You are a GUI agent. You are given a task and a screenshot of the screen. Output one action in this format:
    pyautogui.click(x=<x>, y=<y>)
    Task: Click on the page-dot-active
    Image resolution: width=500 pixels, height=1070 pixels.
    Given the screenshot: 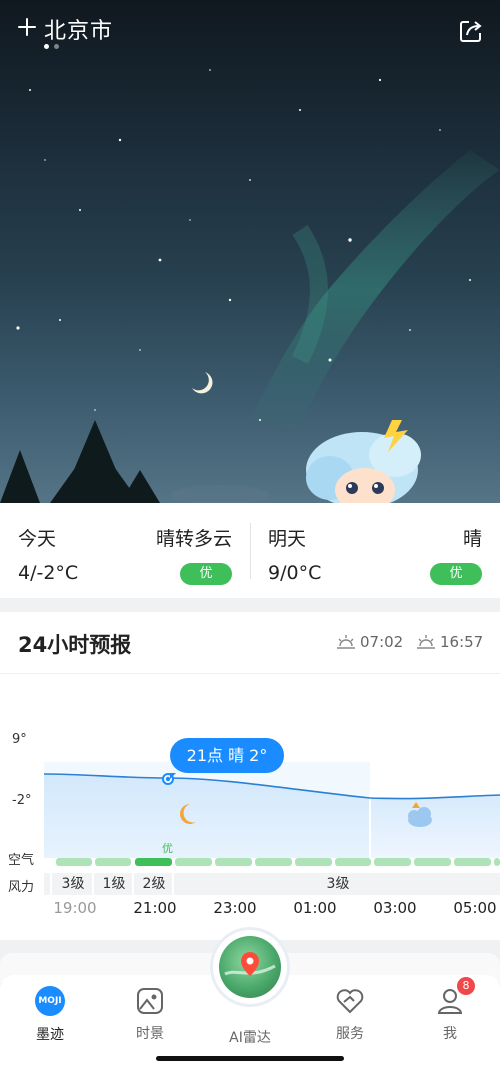 What is the action you would take?
    pyautogui.click(x=46, y=46)
    